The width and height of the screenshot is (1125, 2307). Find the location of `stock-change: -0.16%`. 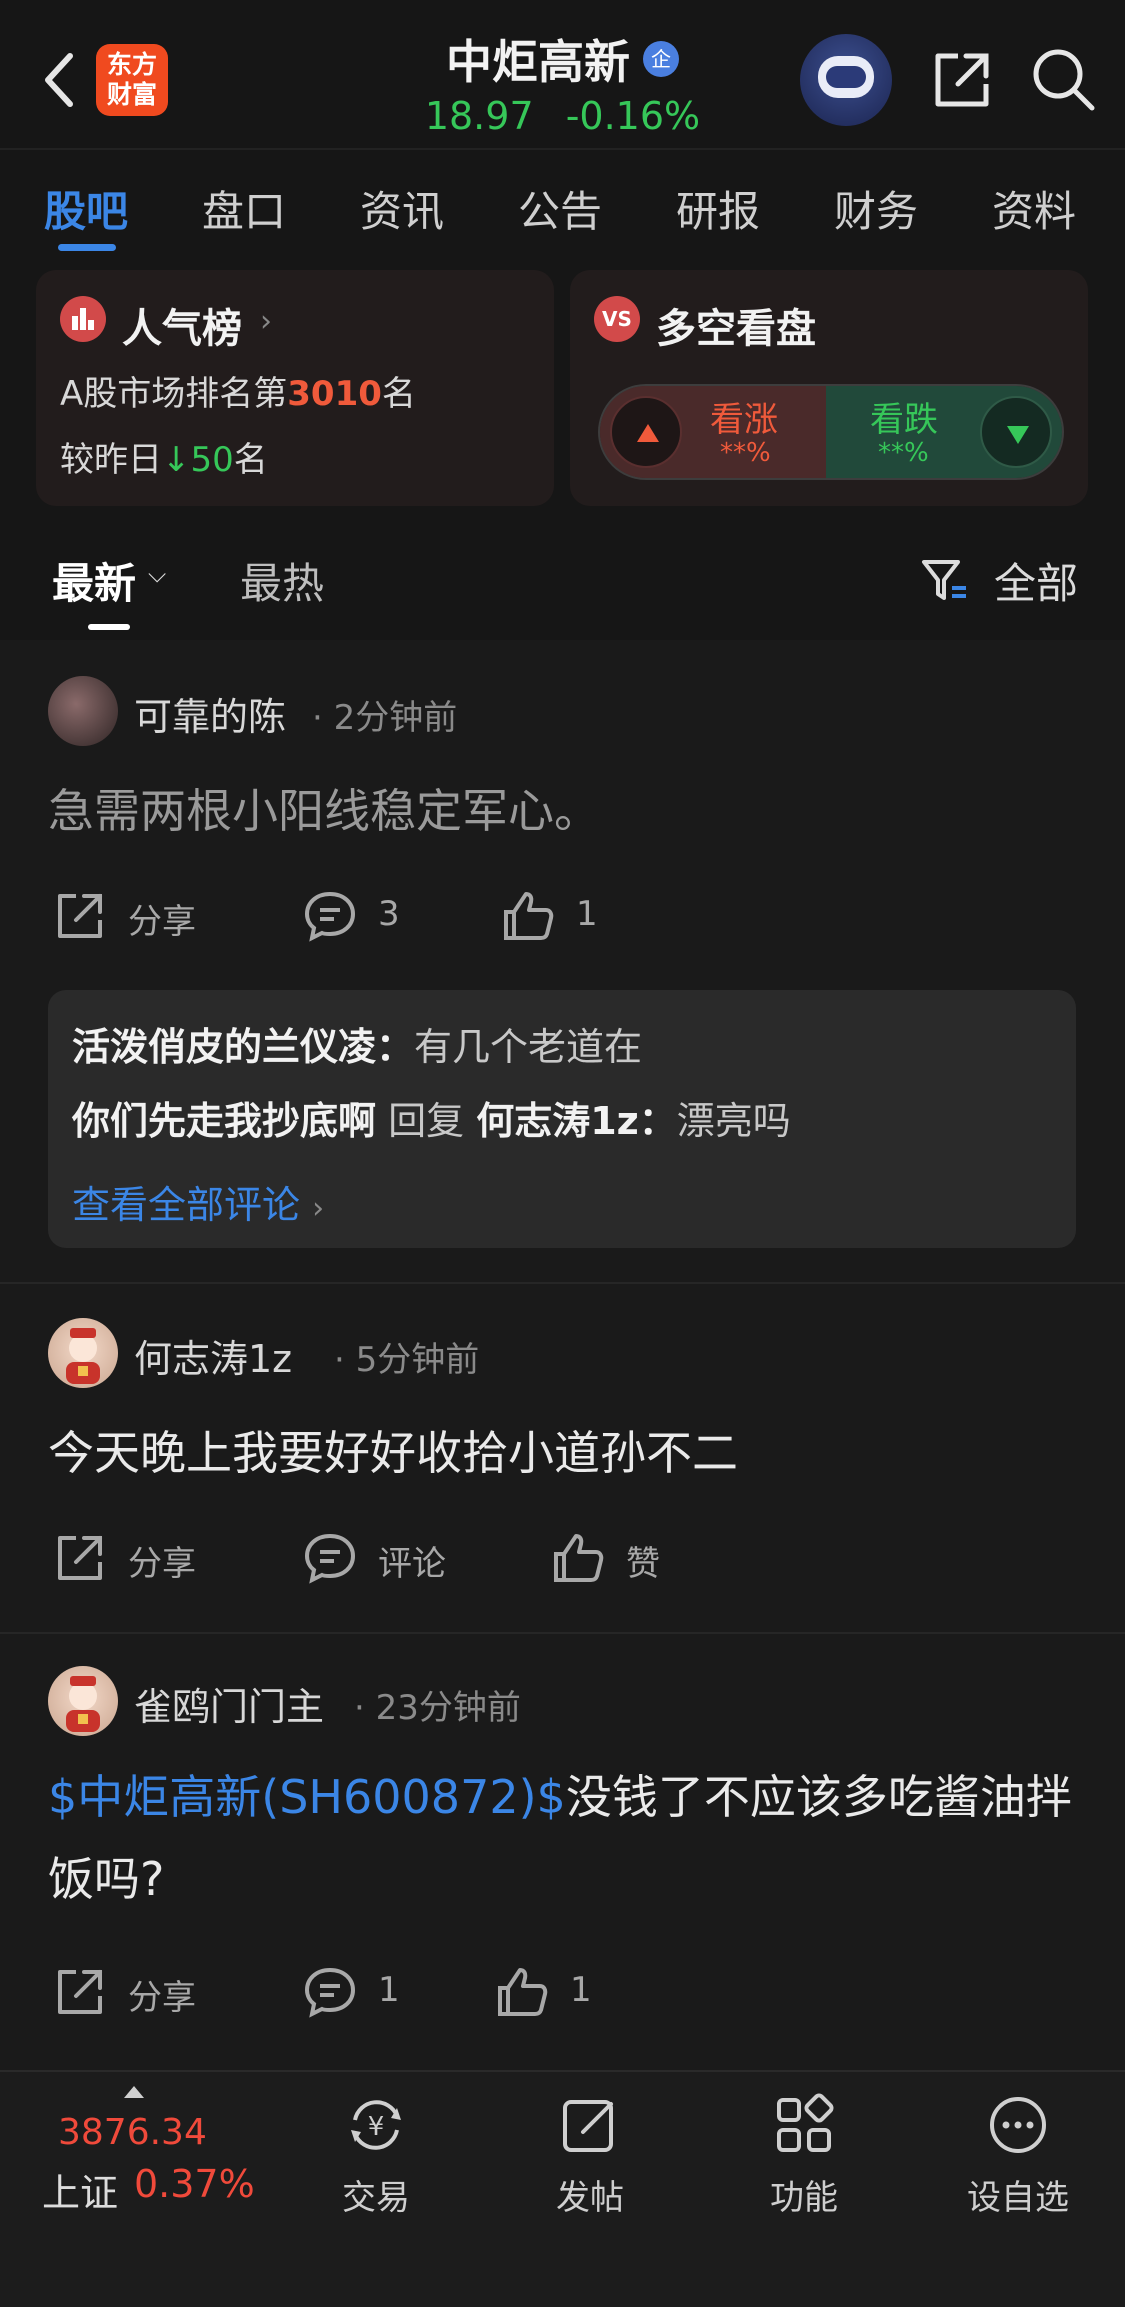

stock-change: -0.16% is located at coordinates (633, 116).